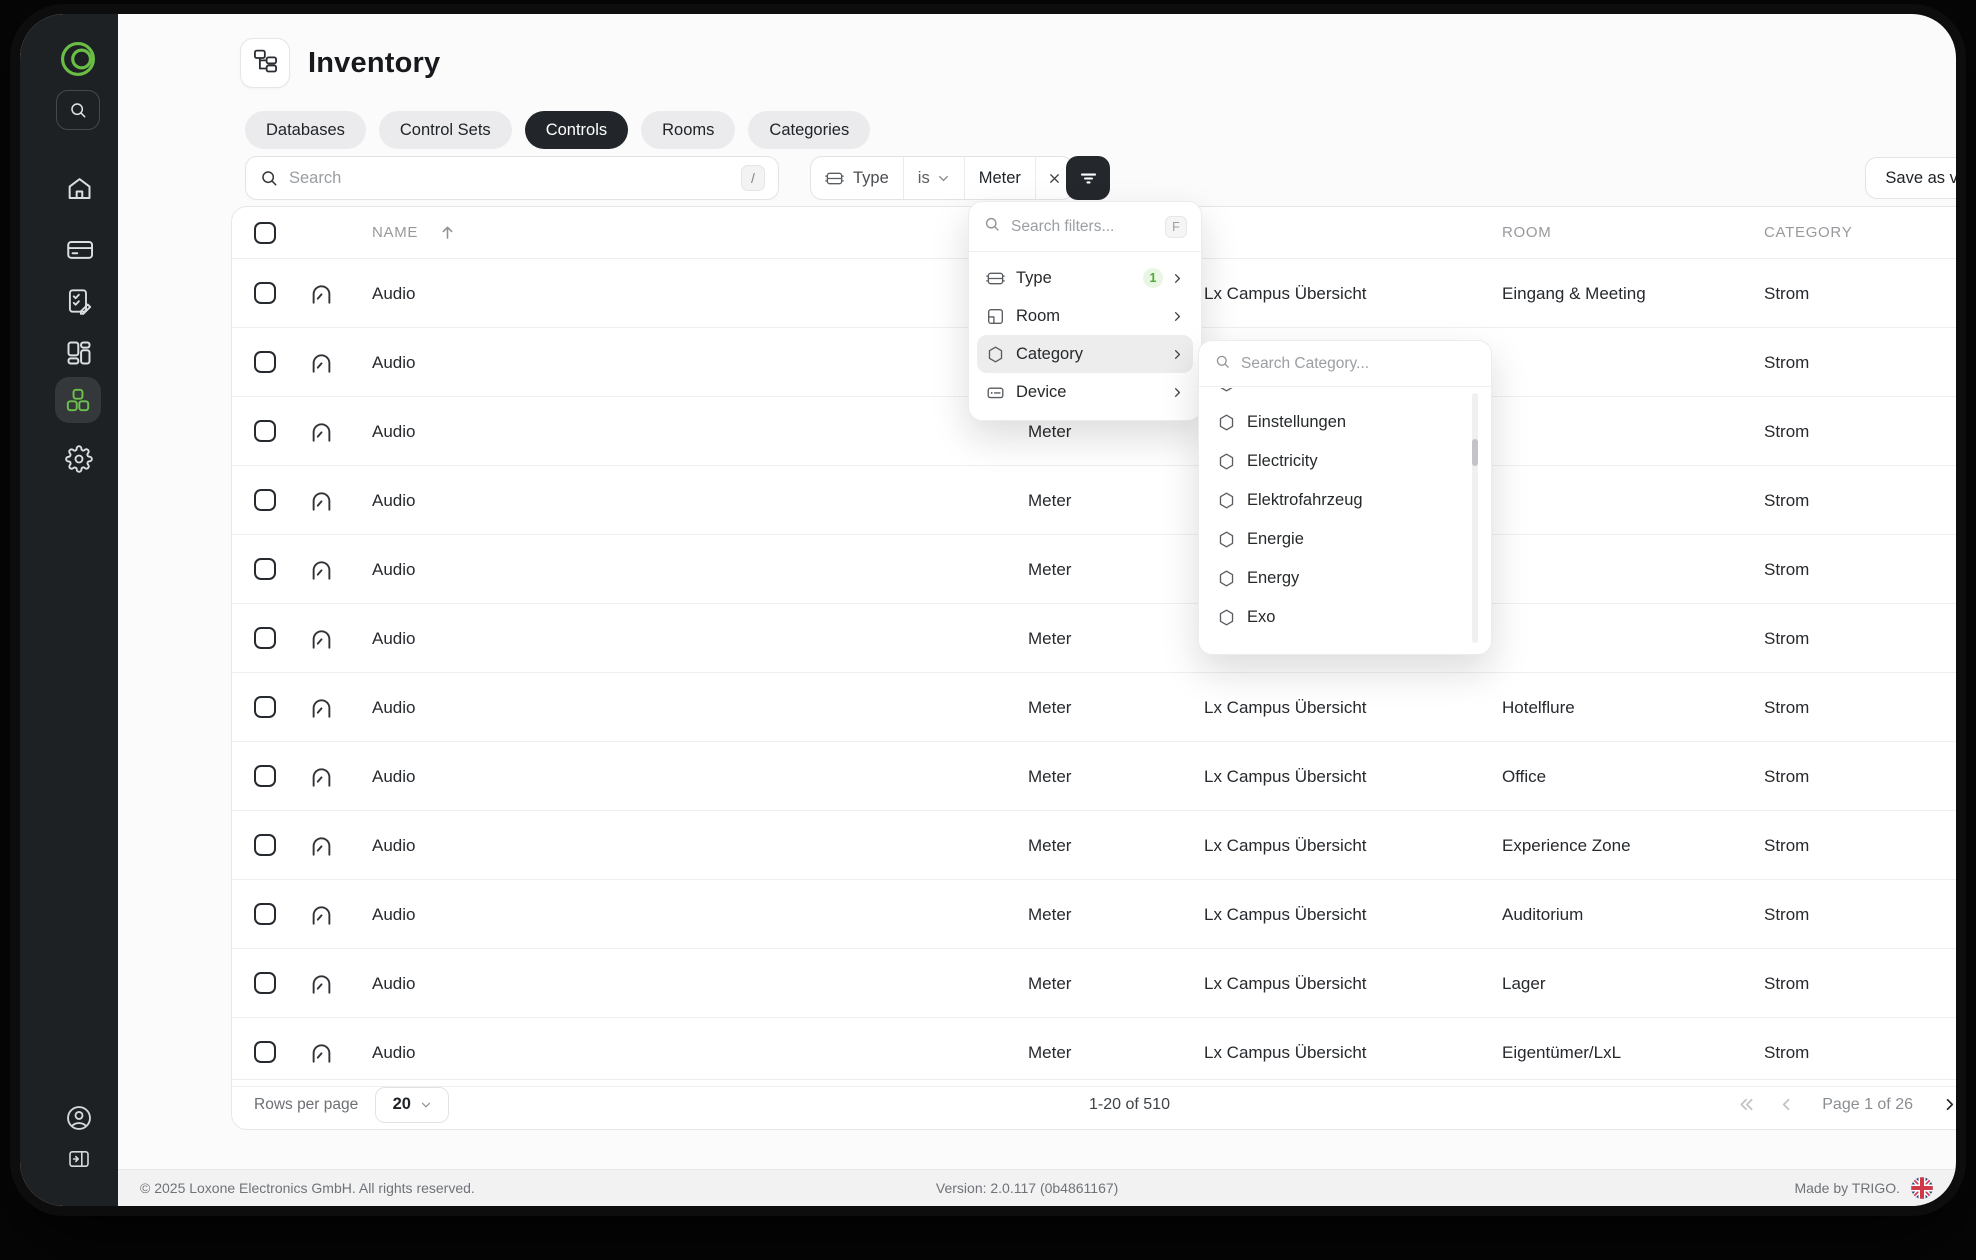  Describe the element at coordinates (934, 178) in the screenshot. I see `filter-chip-operator: is` at that location.